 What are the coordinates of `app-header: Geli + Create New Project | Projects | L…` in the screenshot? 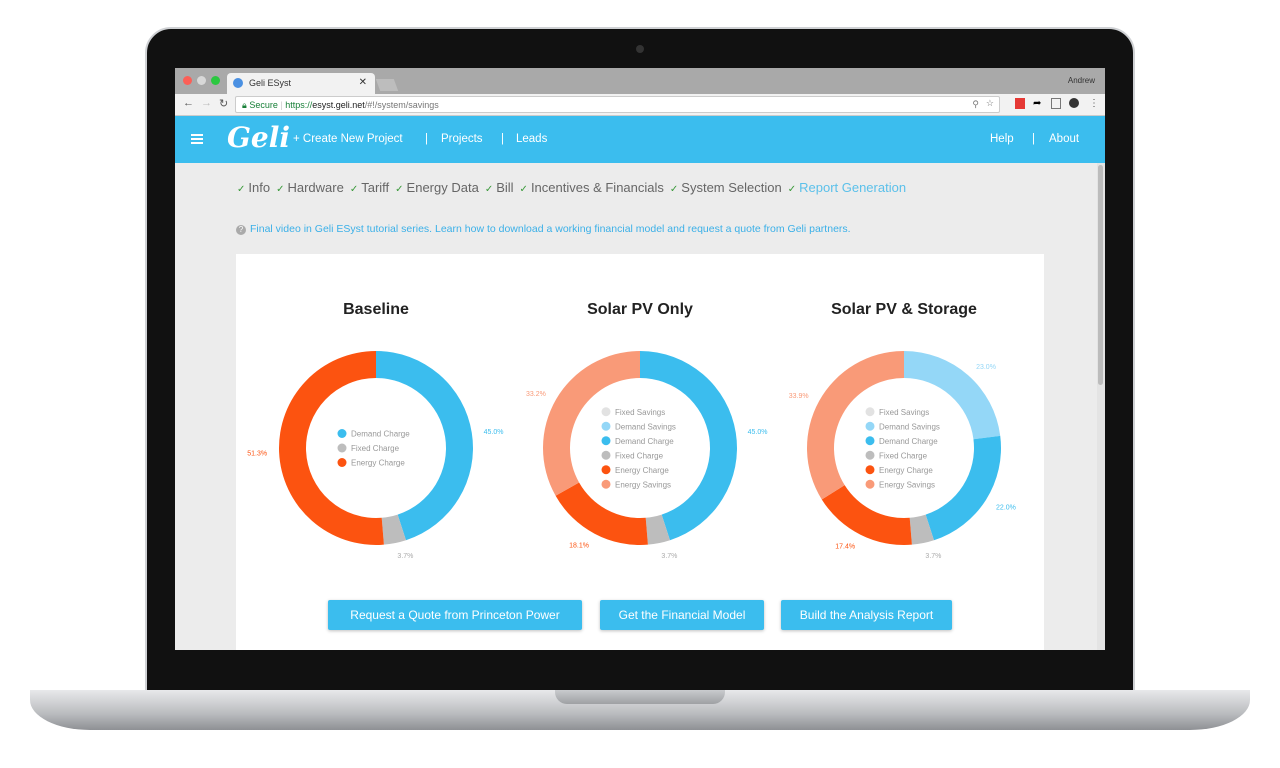 It's located at (640, 139).